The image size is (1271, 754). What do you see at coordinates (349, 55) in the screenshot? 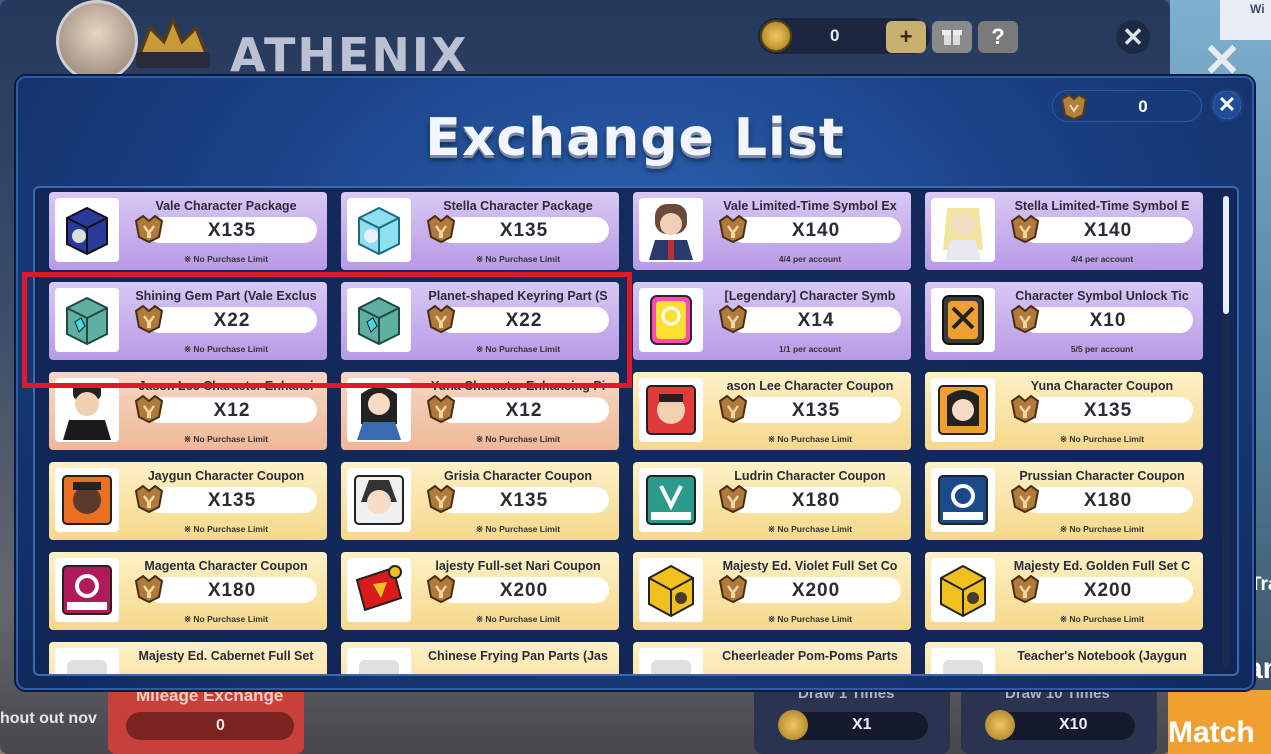
I see `game-logo: ATHENIX` at bounding box center [349, 55].